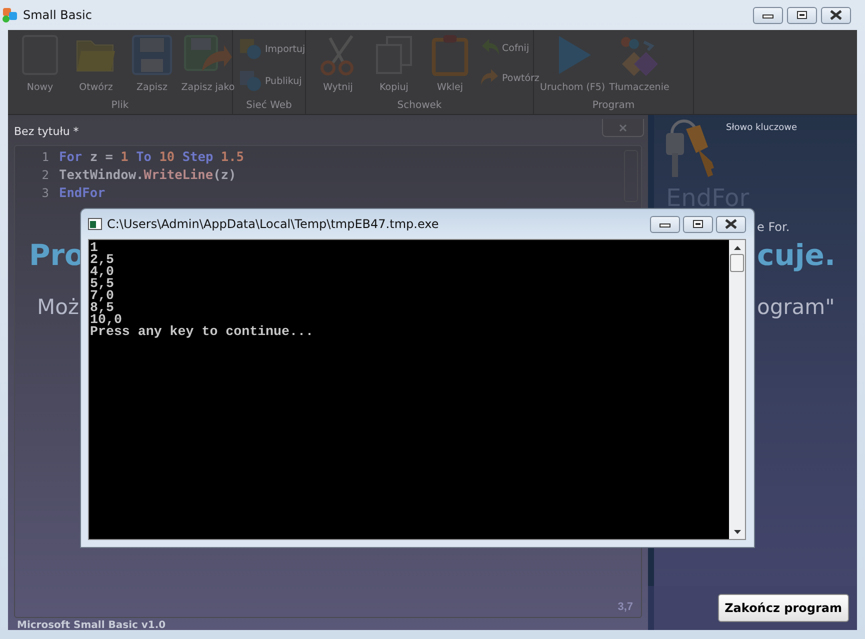  What do you see at coordinates (46, 131) in the screenshot?
I see `document-tab-title: Bez tytułu *` at bounding box center [46, 131].